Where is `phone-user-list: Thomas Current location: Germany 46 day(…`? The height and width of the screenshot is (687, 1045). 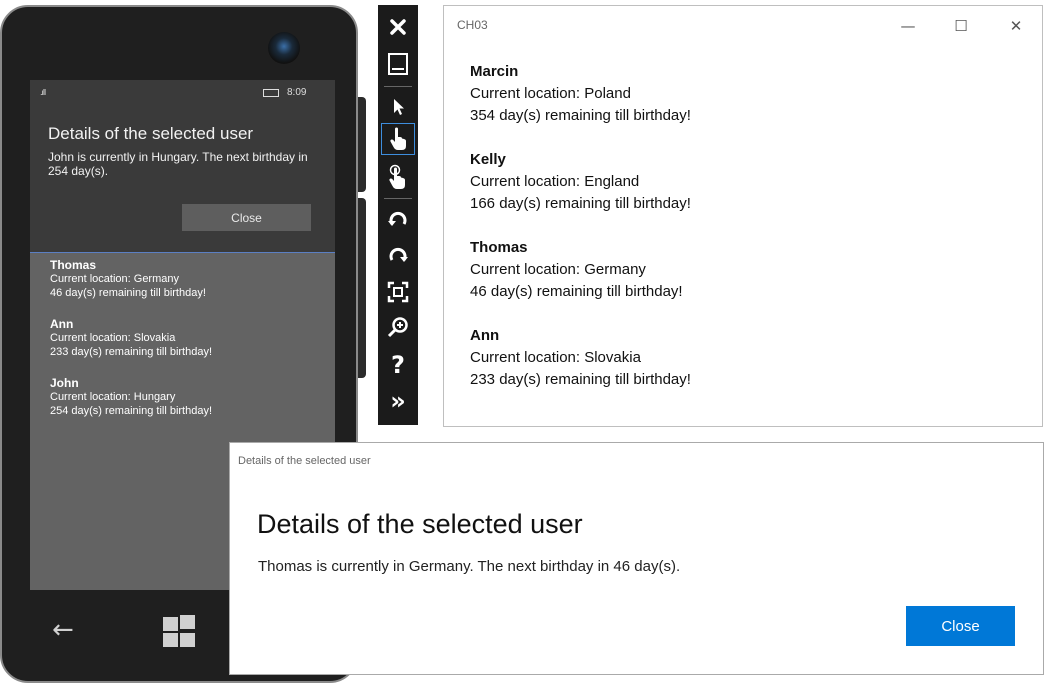 phone-user-list: Thomas Current location: Germany 46 day(… is located at coordinates (131, 346).